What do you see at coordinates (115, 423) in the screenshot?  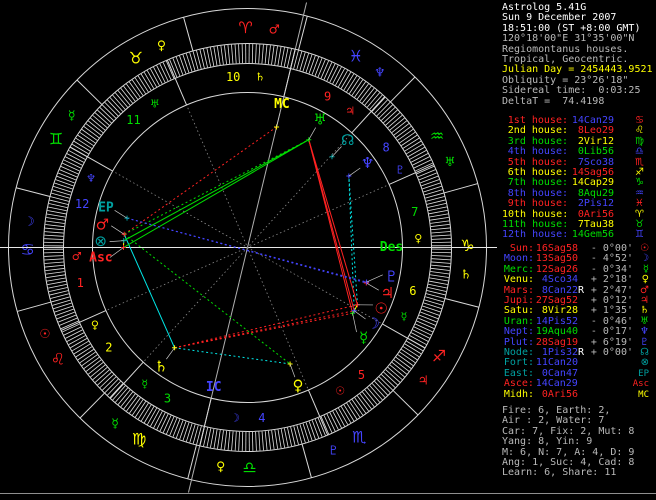 I see `sign-ruler-virgo-icon: ☿` at bounding box center [115, 423].